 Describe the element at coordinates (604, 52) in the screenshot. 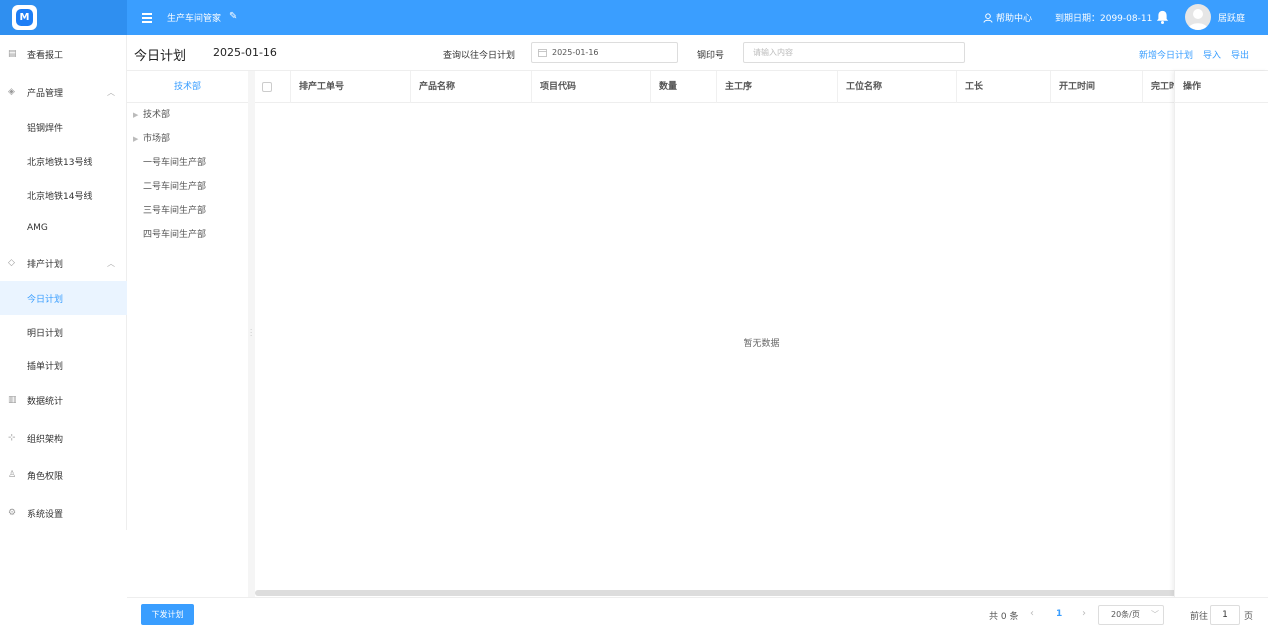

I see `query-date-picker: 2025-01-16` at that location.